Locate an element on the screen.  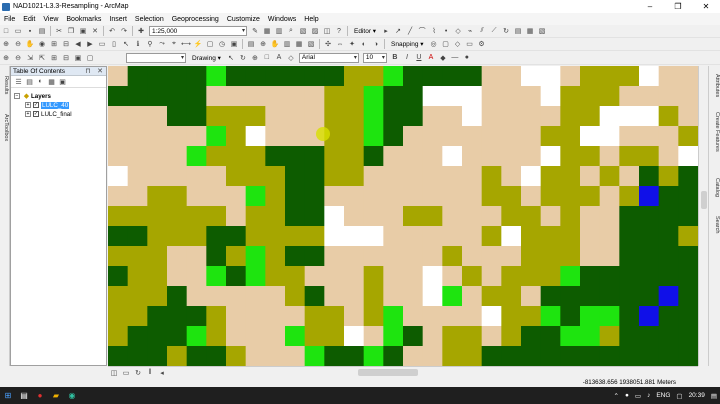
edit-tool-icon: ▸ is located at coordinates (386, 31).